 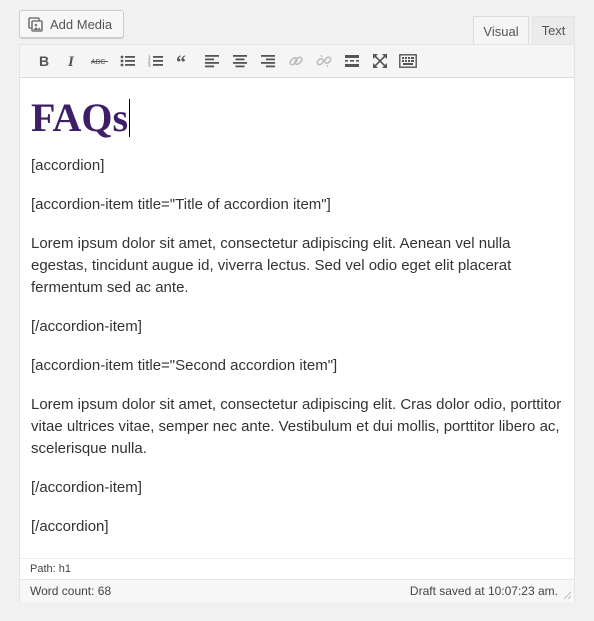 I want to click on strikethrough-button: ABC, so click(x=100, y=61).